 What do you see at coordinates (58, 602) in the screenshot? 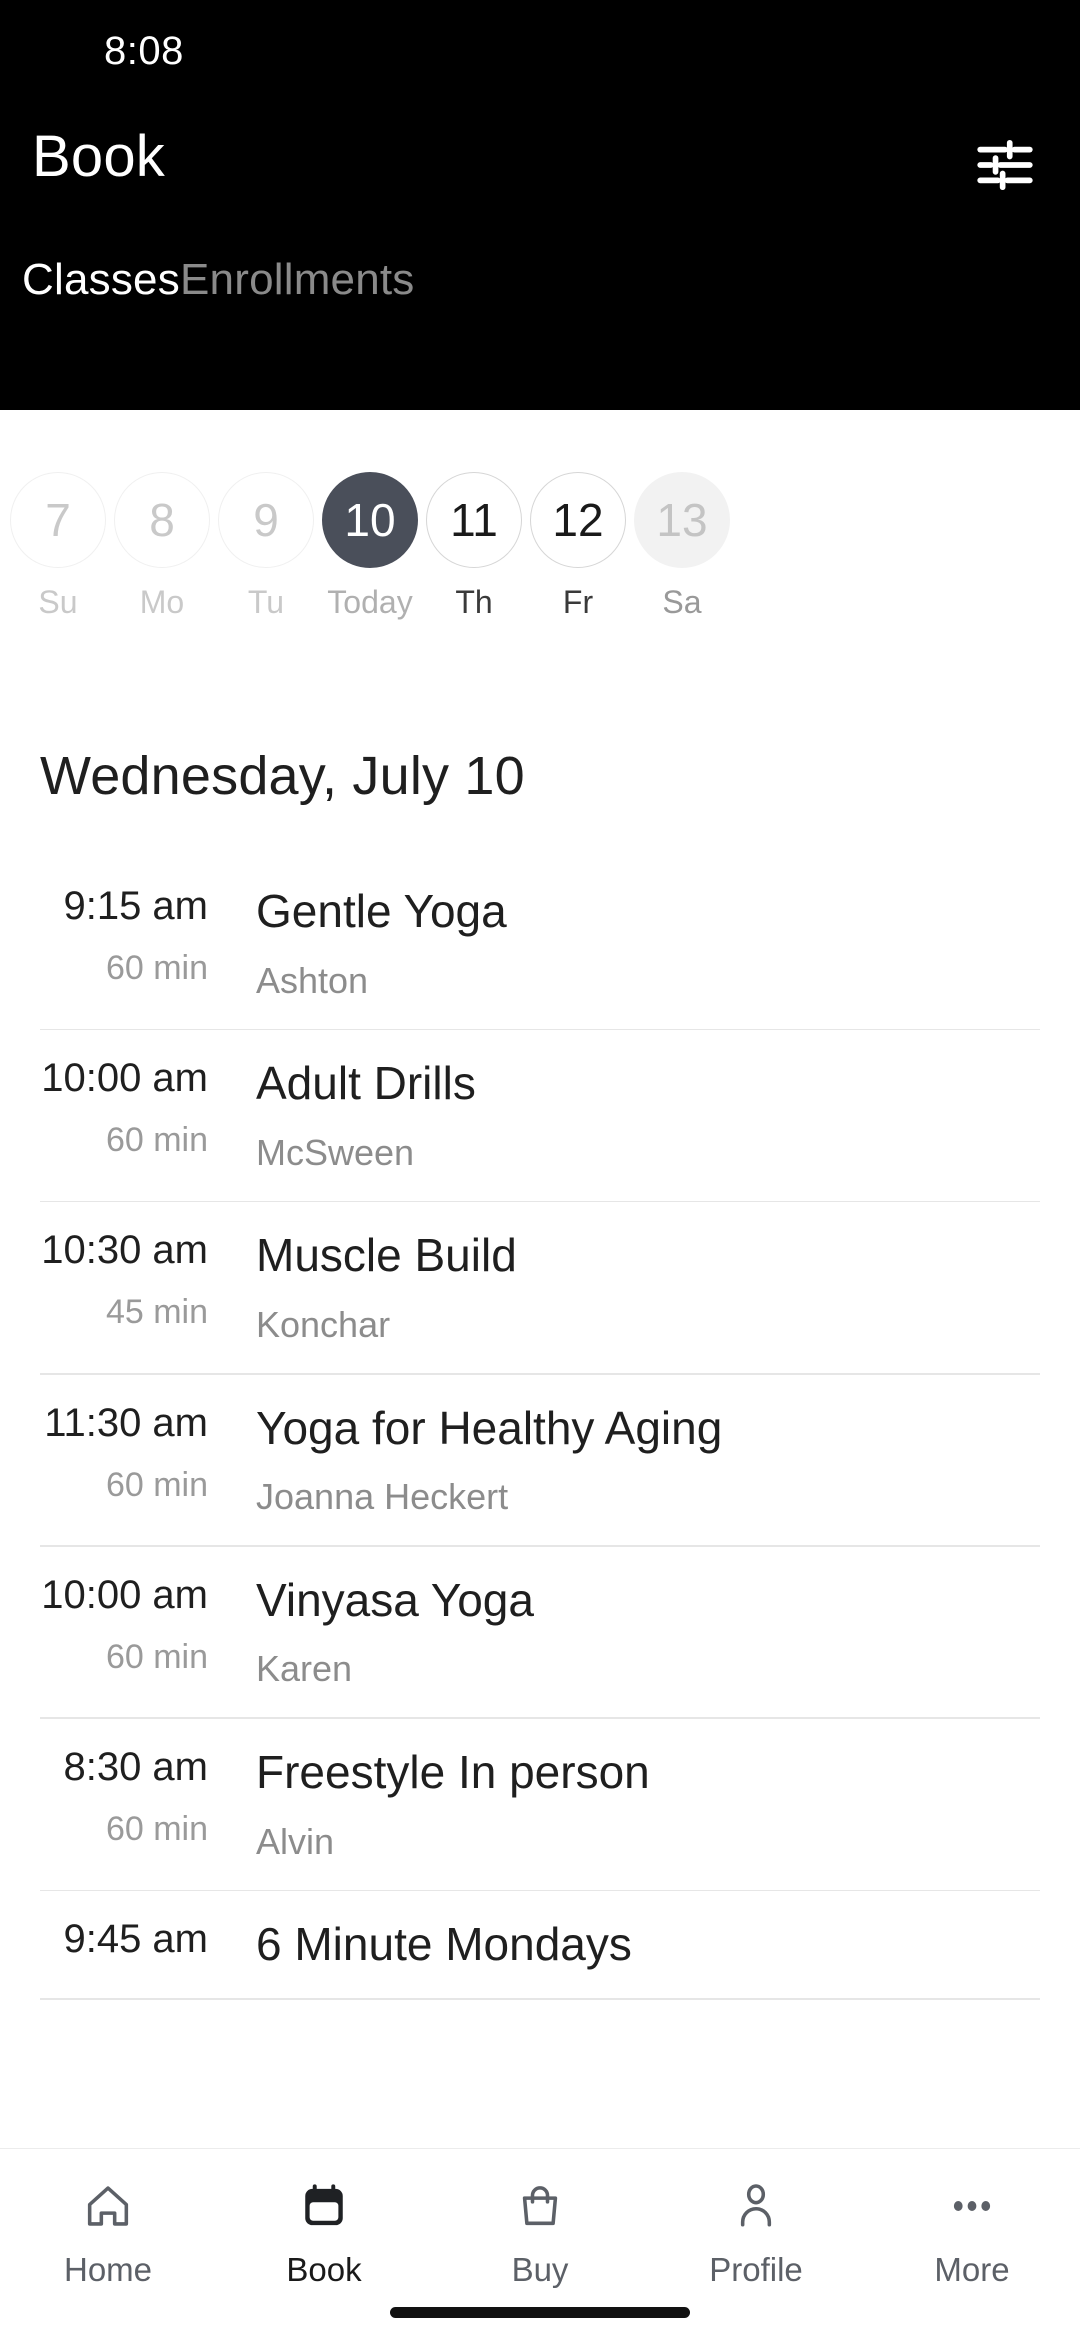
I see `weekday-label: Su` at bounding box center [58, 602].